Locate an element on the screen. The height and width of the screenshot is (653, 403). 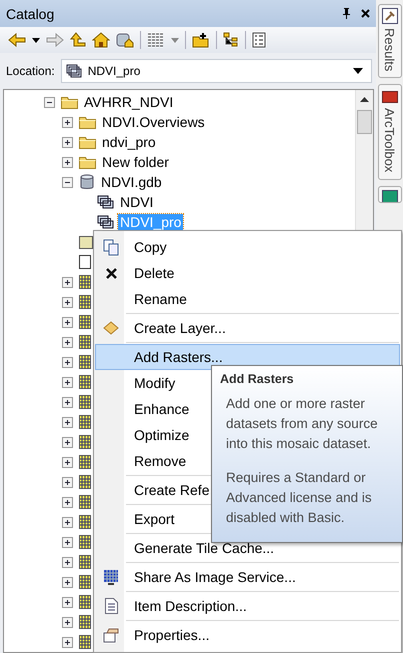
tree-item: NDVI.gdb is located at coordinates (131, 182).